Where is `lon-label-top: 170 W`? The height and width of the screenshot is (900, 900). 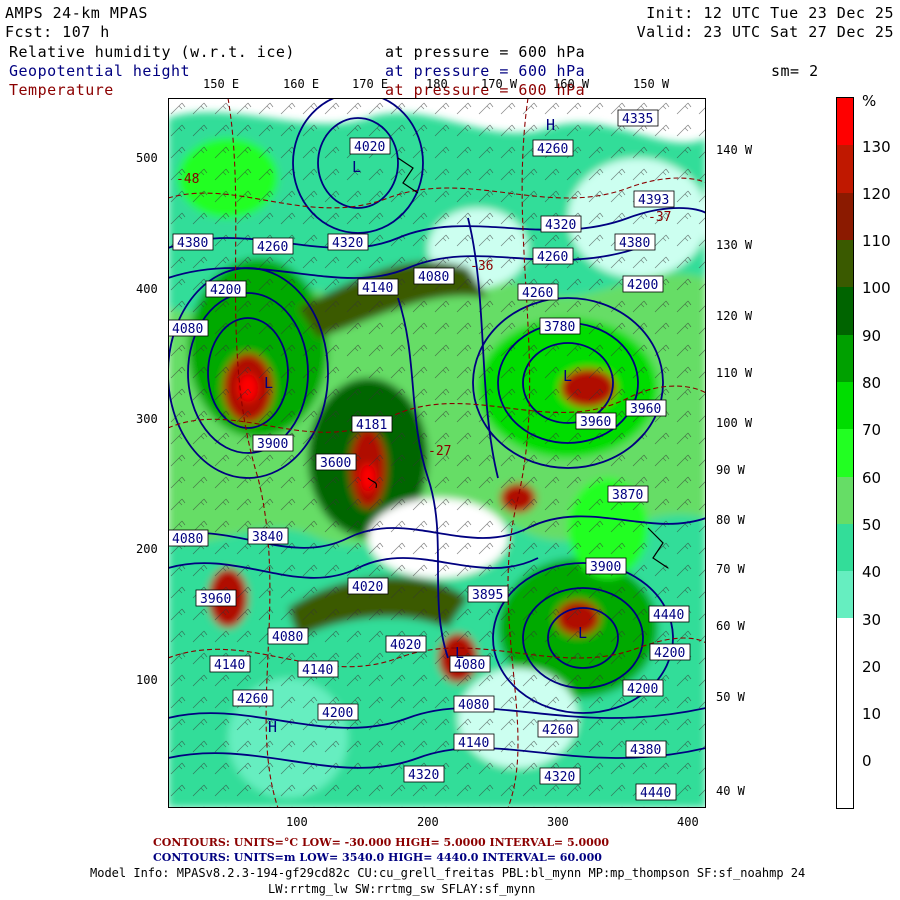
lon-label-top: 170 W is located at coordinates (499, 84).